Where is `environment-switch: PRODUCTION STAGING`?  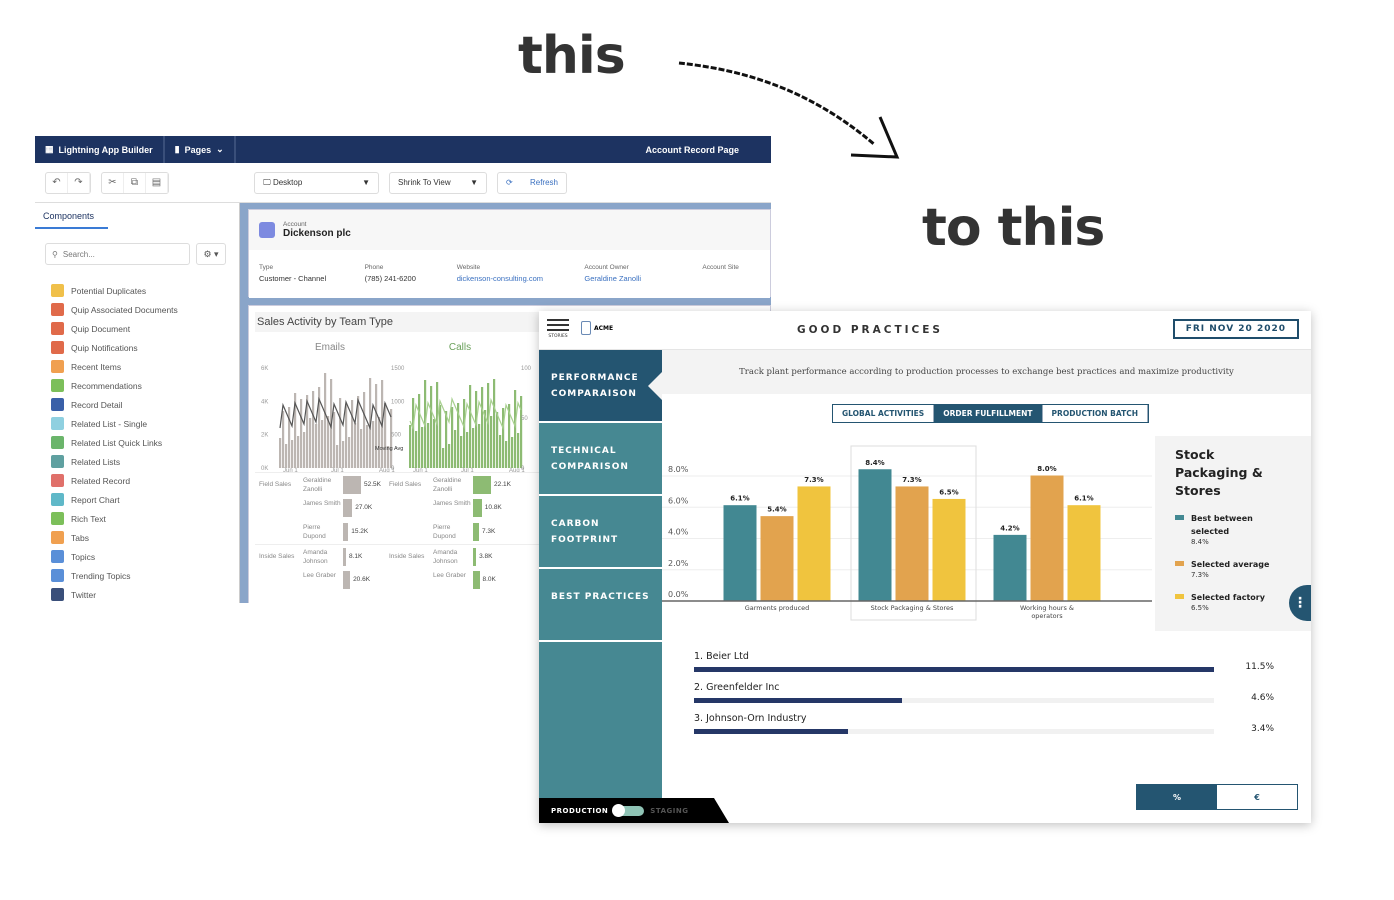
environment-switch: PRODUCTION STAGING is located at coordinates (634, 810).